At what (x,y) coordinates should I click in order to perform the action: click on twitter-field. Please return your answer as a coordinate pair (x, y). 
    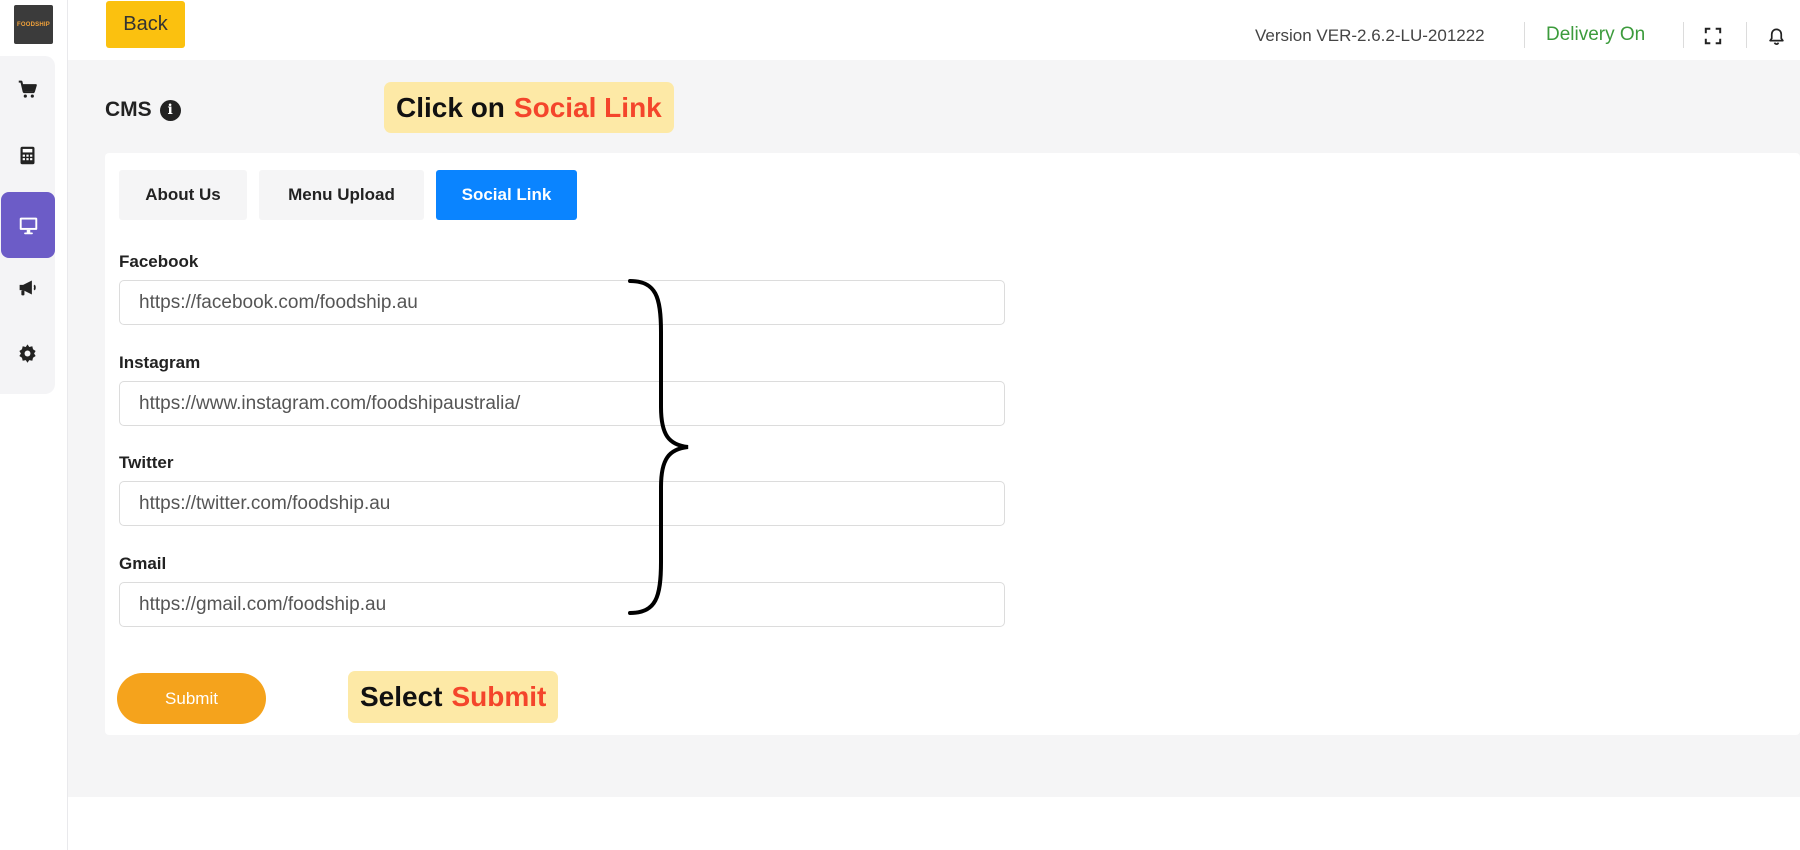
    Looking at the image, I should click on (562, 503).